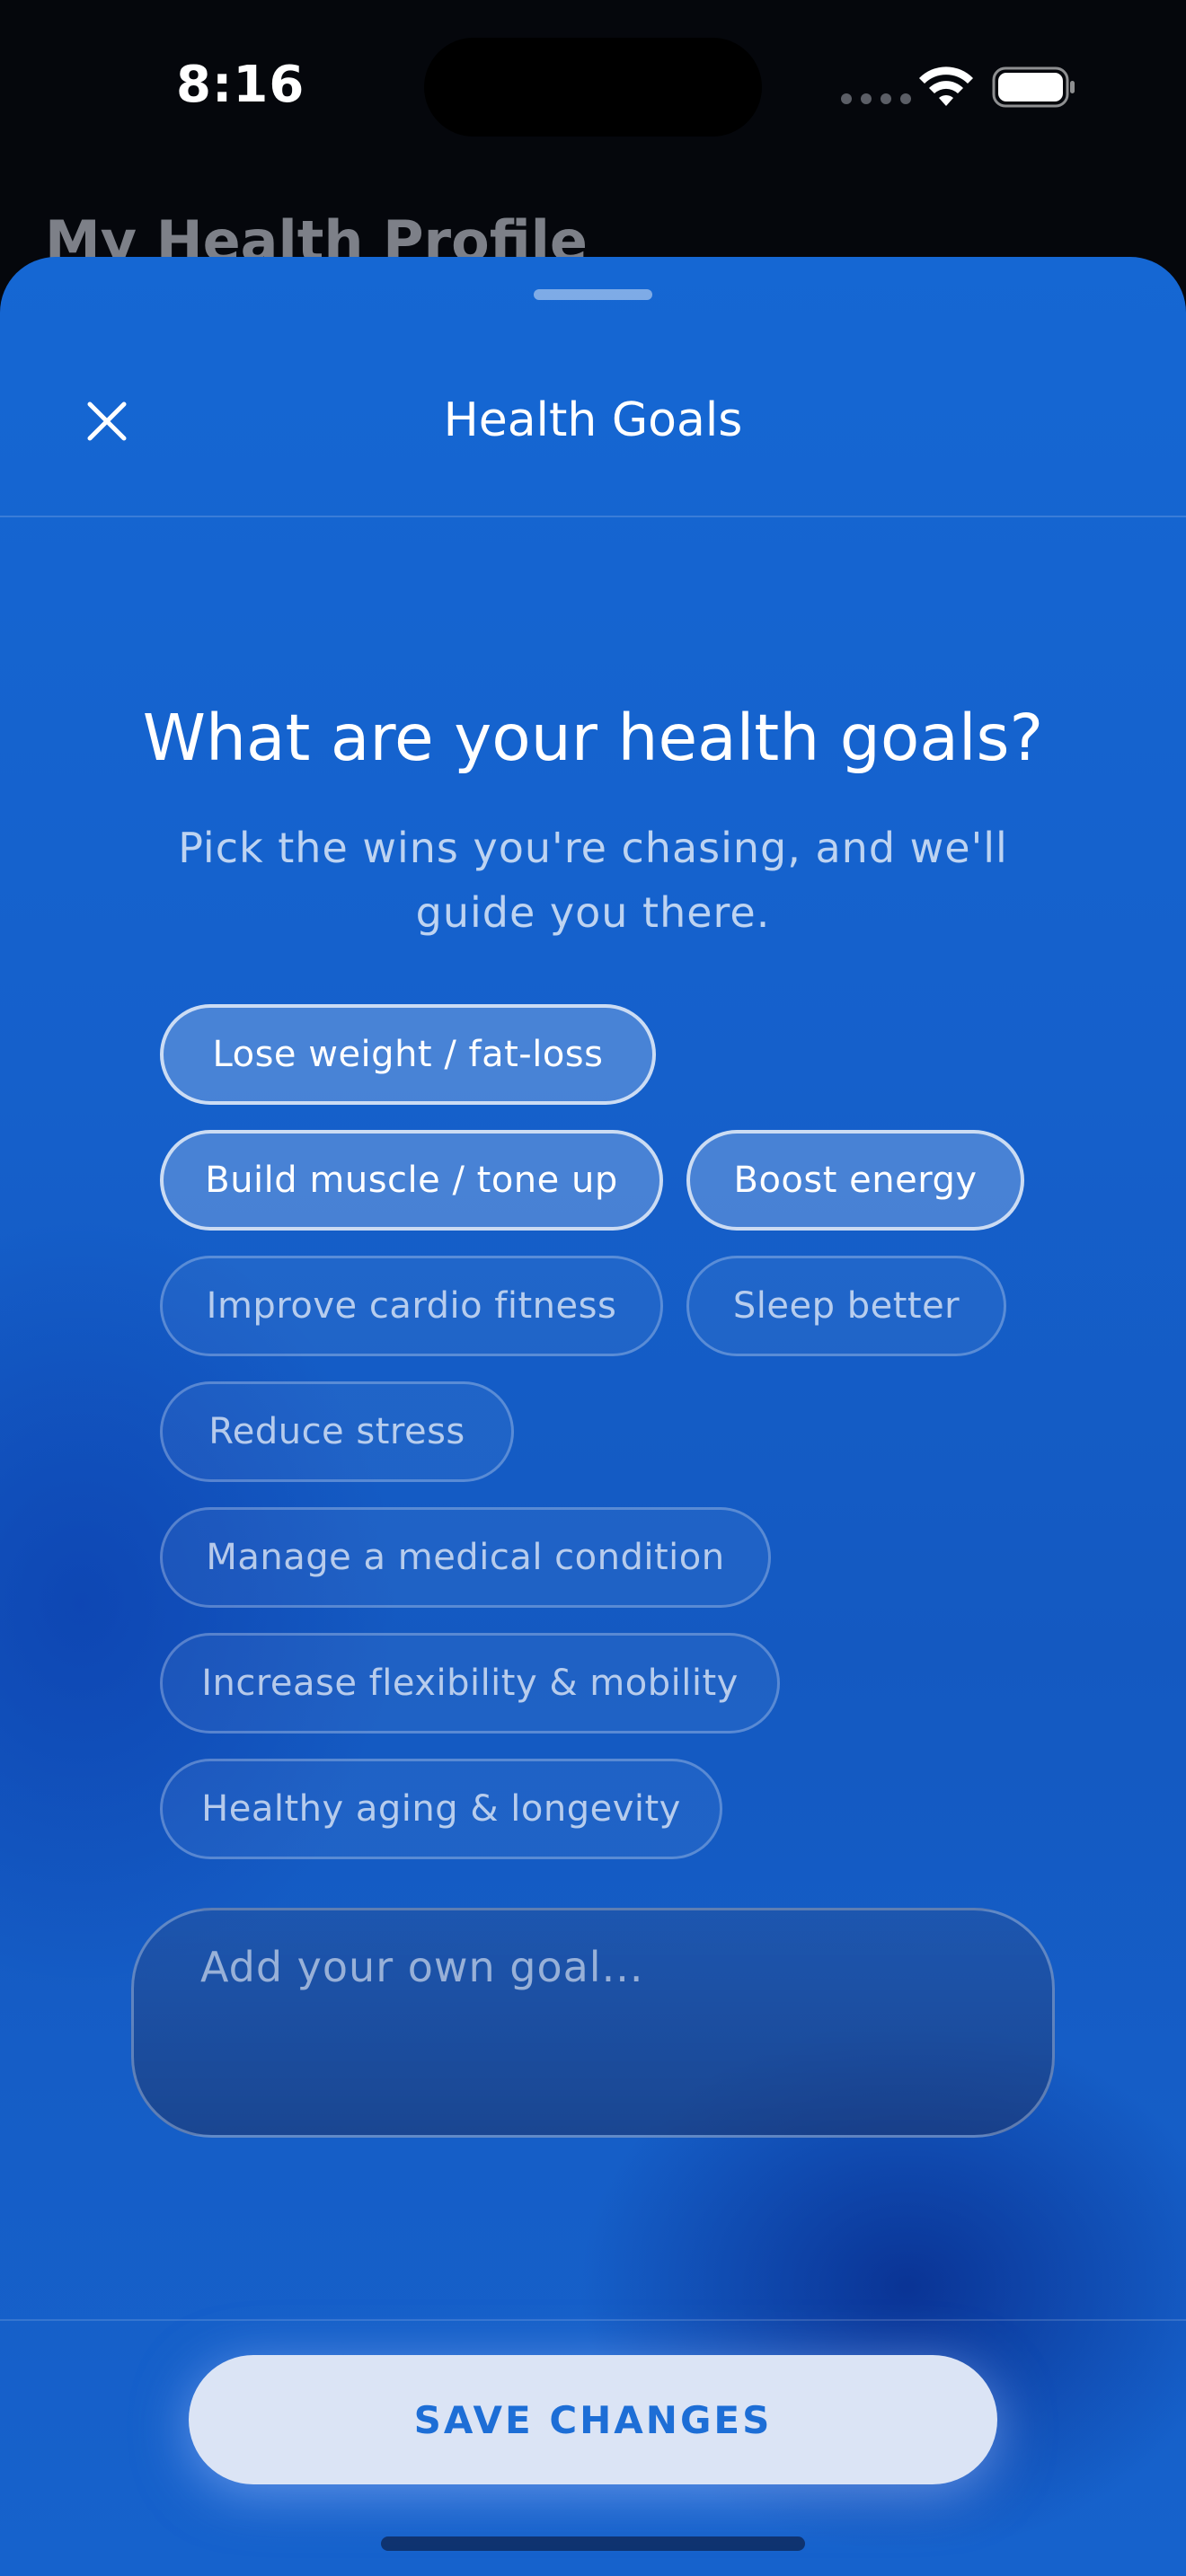 Image resolution: width=1186 pixels, height=2576 pixels. I want to click on goal-chip-label: Build muscle / tone up, so click(411, 1180).